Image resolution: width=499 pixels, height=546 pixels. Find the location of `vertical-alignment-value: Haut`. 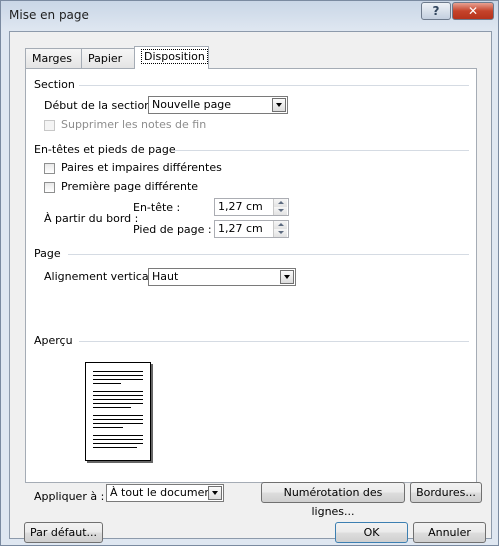

vertical-alignment-value: Haut is located at coordinates (165, 276).